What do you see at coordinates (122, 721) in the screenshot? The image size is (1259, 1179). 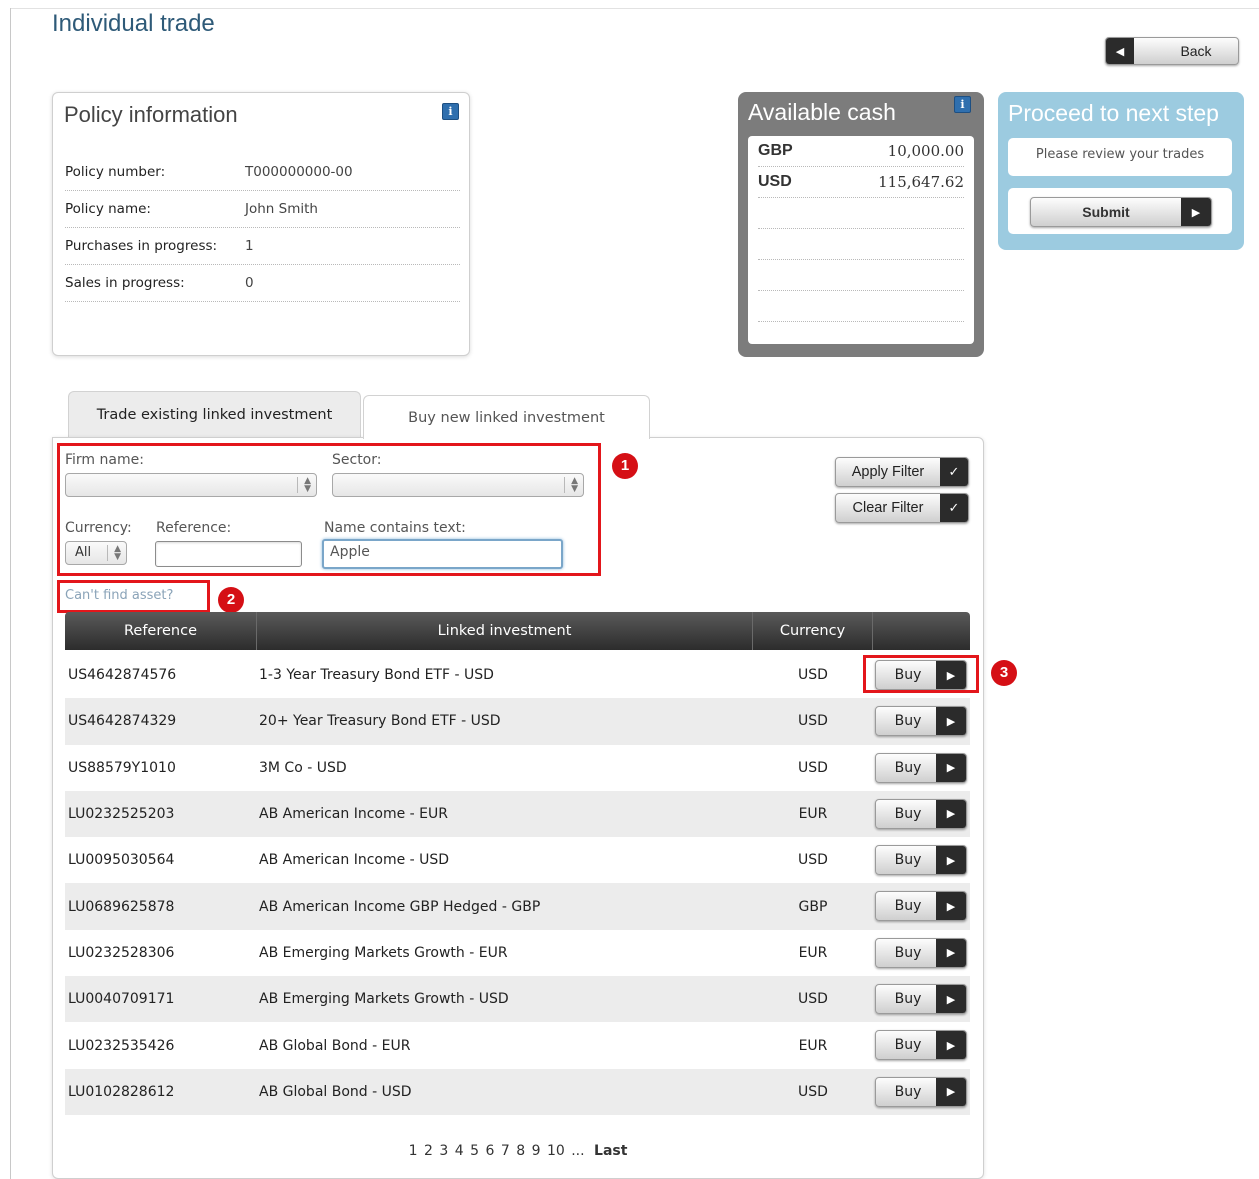 I see `cell-reference: US4642874329` at bounding box center [122, 721].